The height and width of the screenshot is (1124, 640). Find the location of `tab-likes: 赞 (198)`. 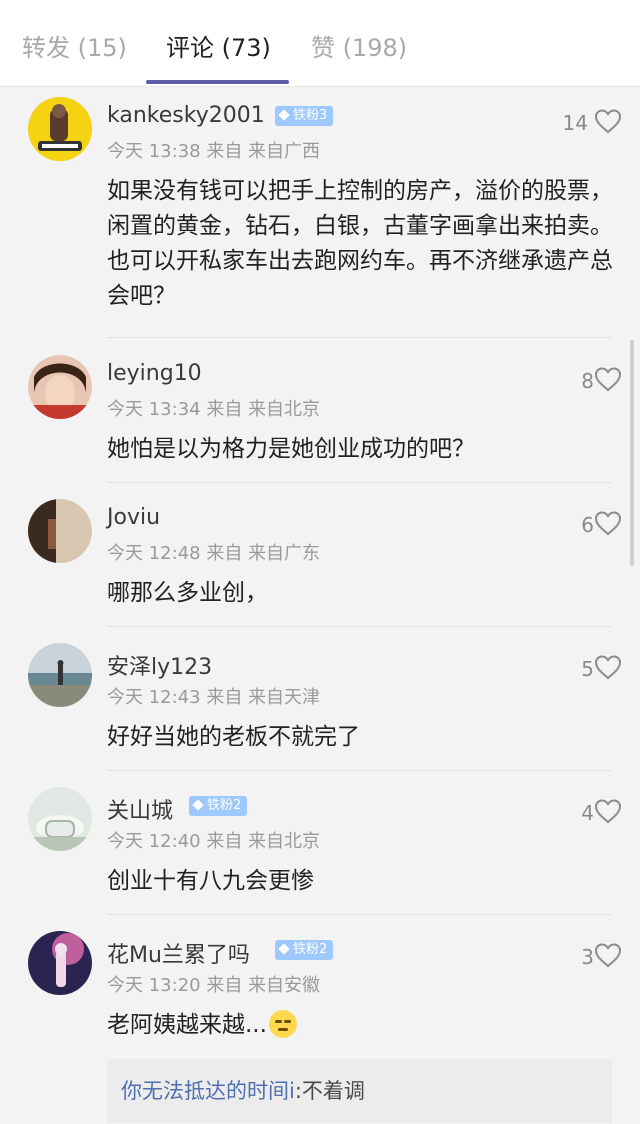

tab-likes: 赞 (198) is located at coordinates (359, 45).